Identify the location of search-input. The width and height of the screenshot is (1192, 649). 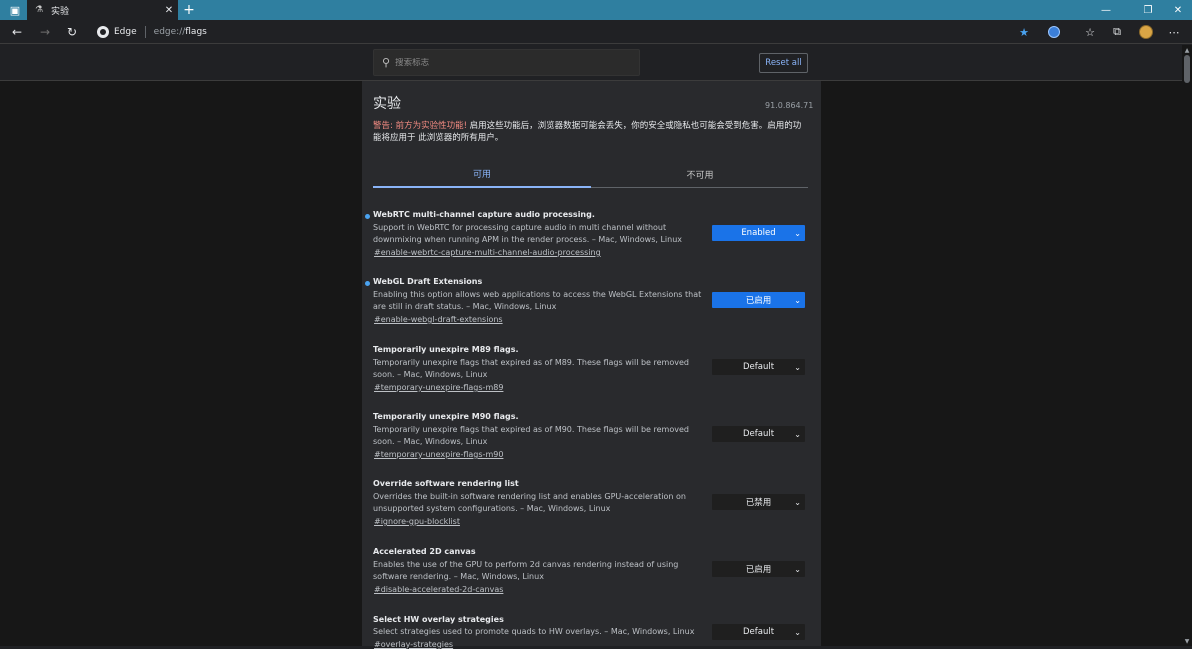
(505, 62).